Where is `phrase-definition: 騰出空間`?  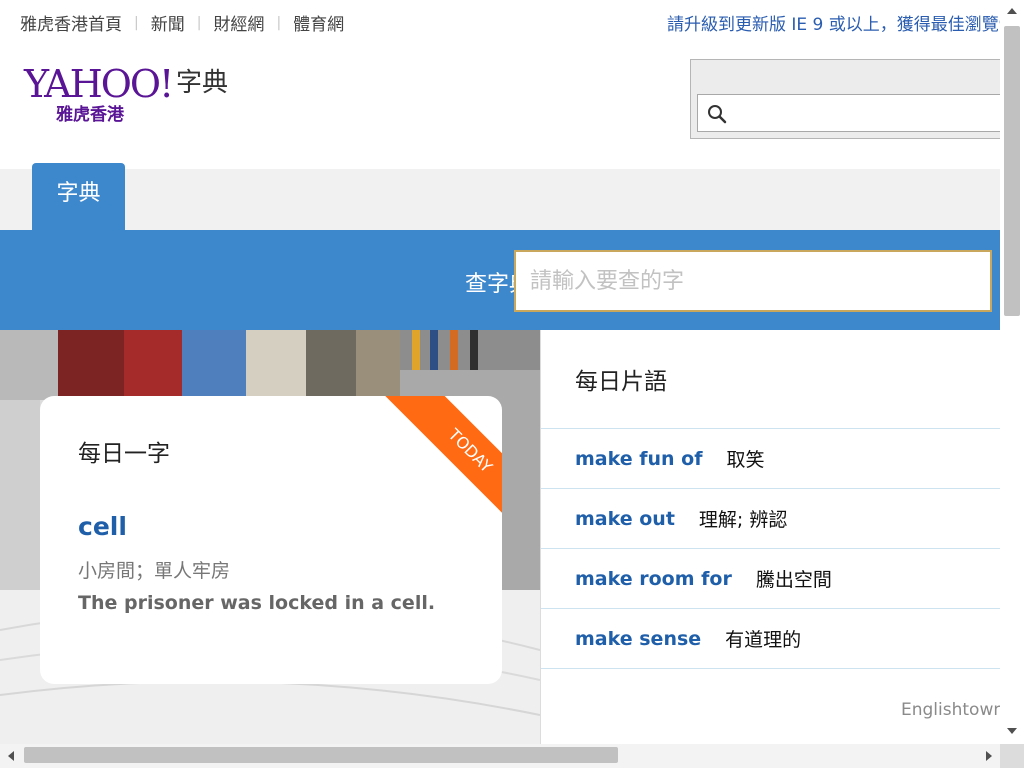 phrase-definition: 騰出空間 is located at coordinates (793, 580).